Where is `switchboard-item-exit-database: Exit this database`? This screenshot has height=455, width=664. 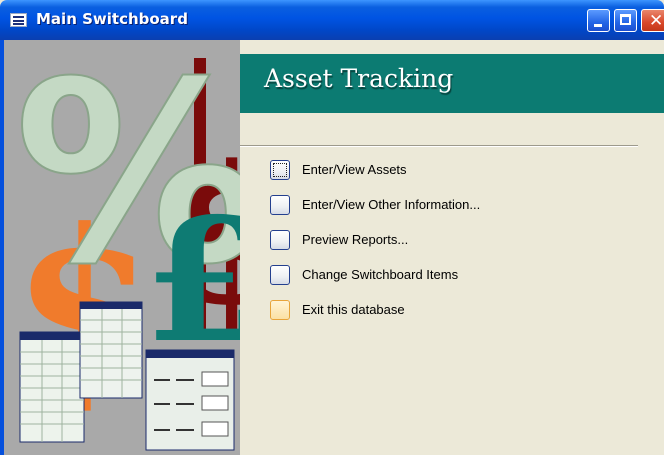 switchboard-item-exit-database: Exit this database is located at coordinates (416, 310).